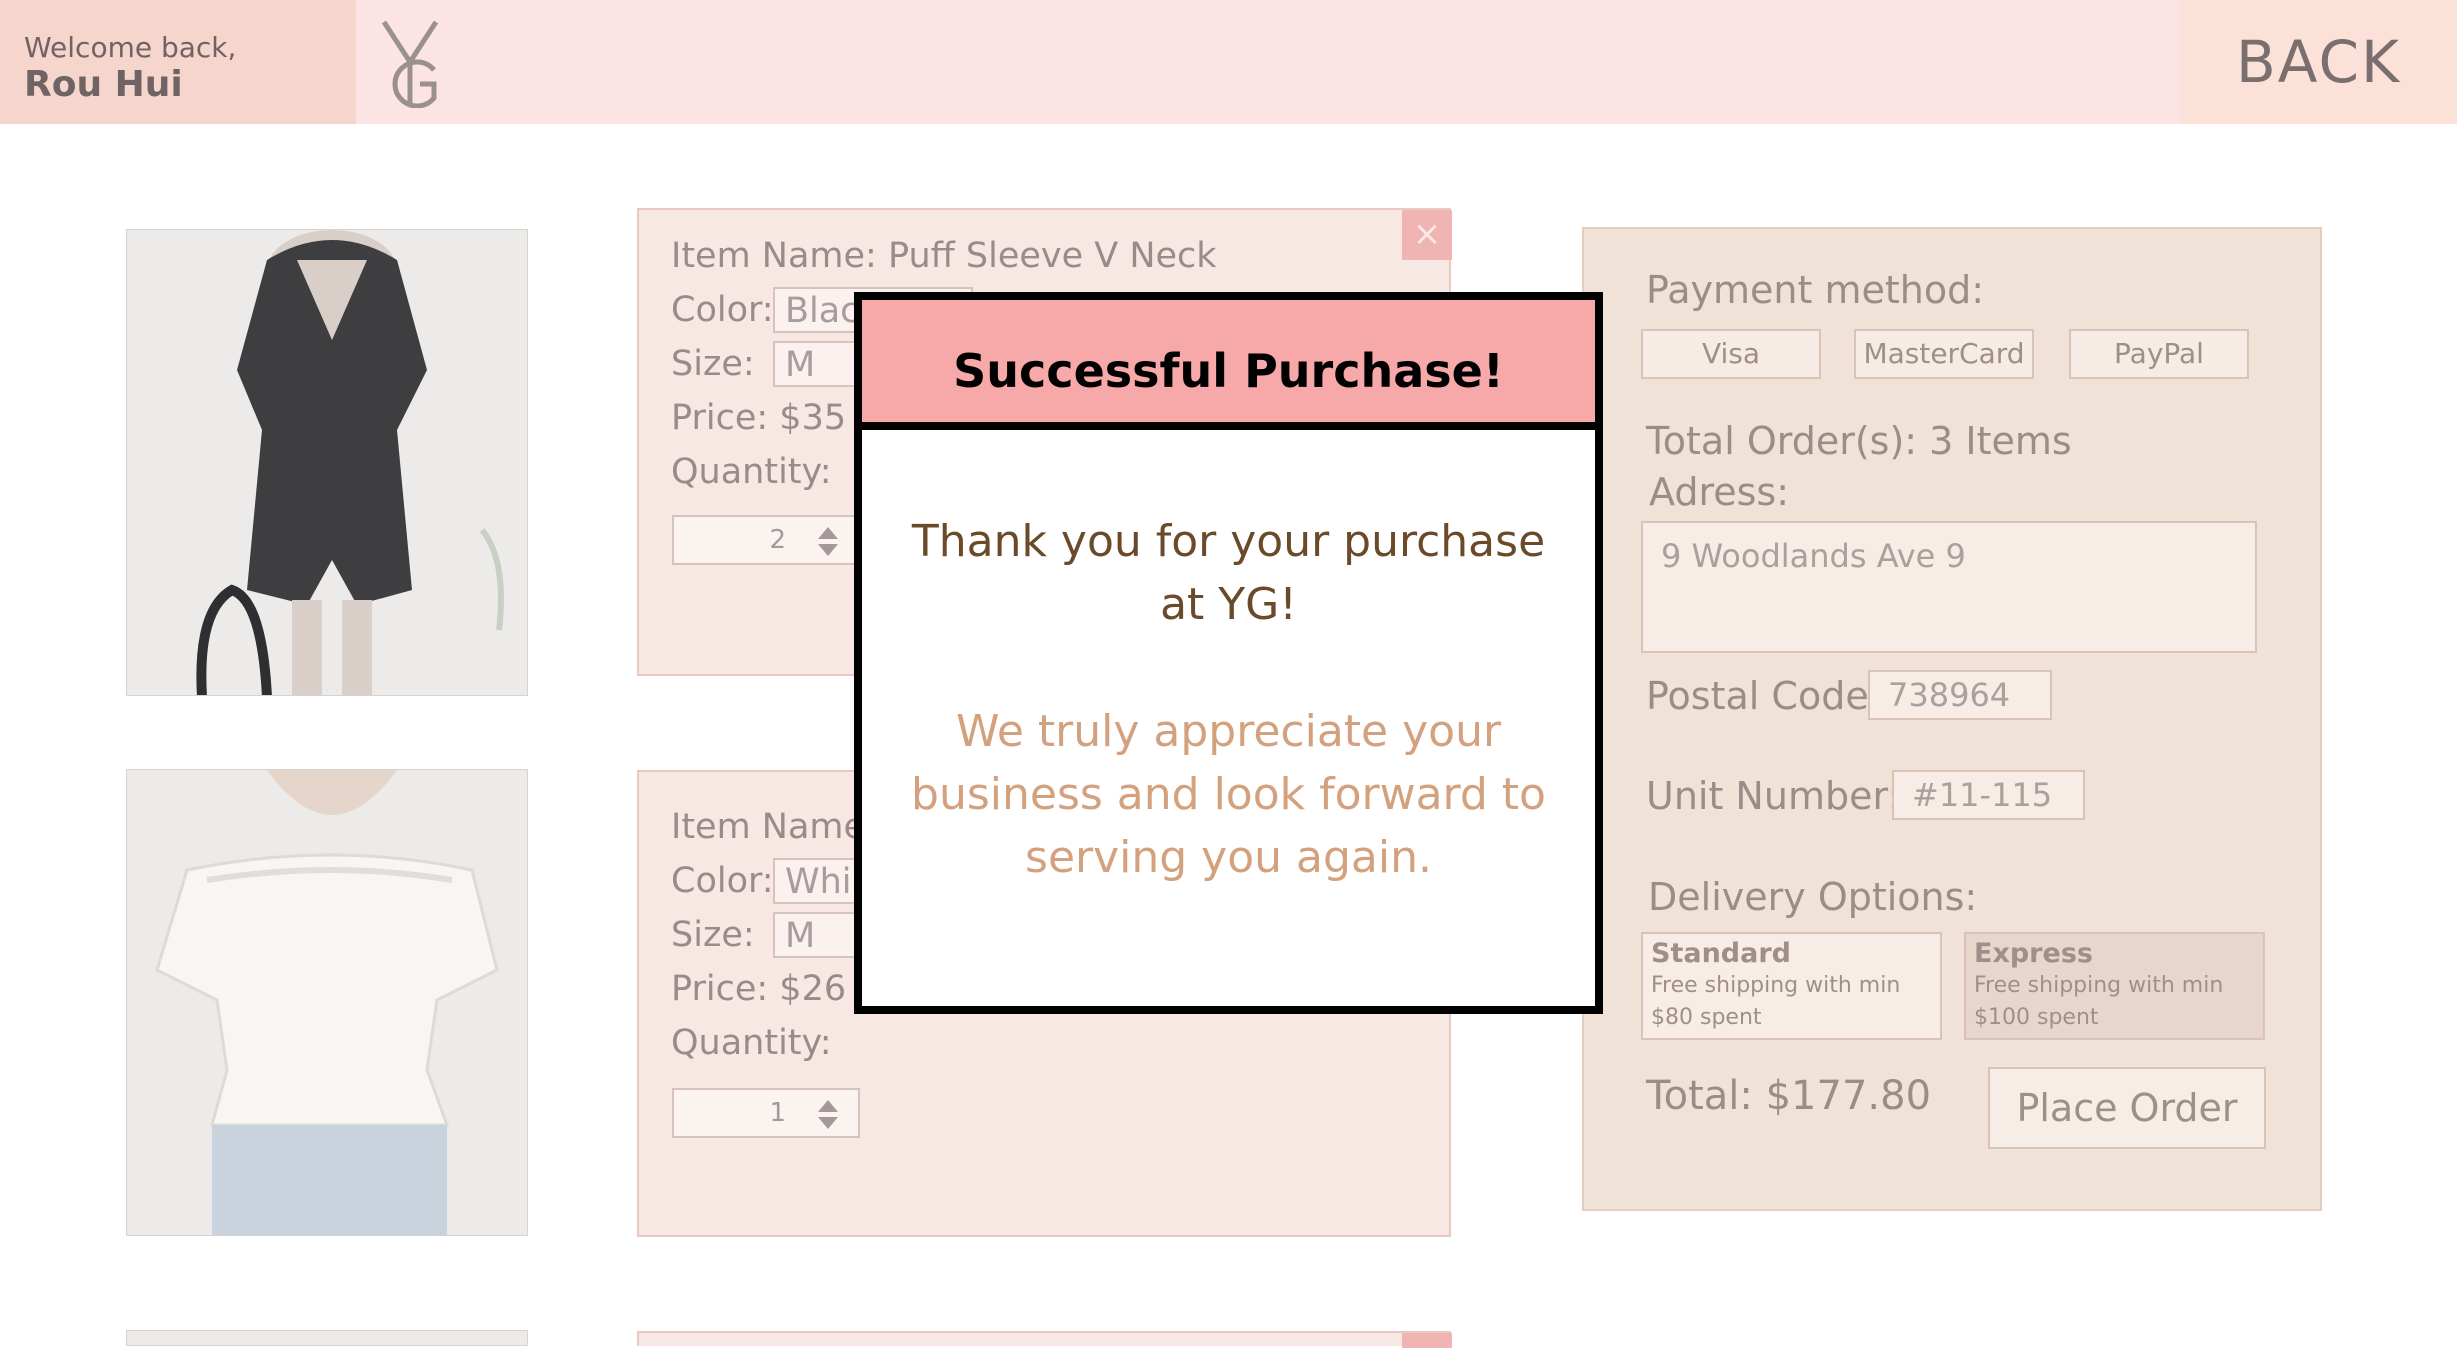 Image resolution: width=2457 pixels, height=1348 pixels. What do you see at coordinates (2099, 1001) in the screenshot?
I see `delivery-express-desc: Free shipping with min $100 spent` at bounding box center [2099, 1001].